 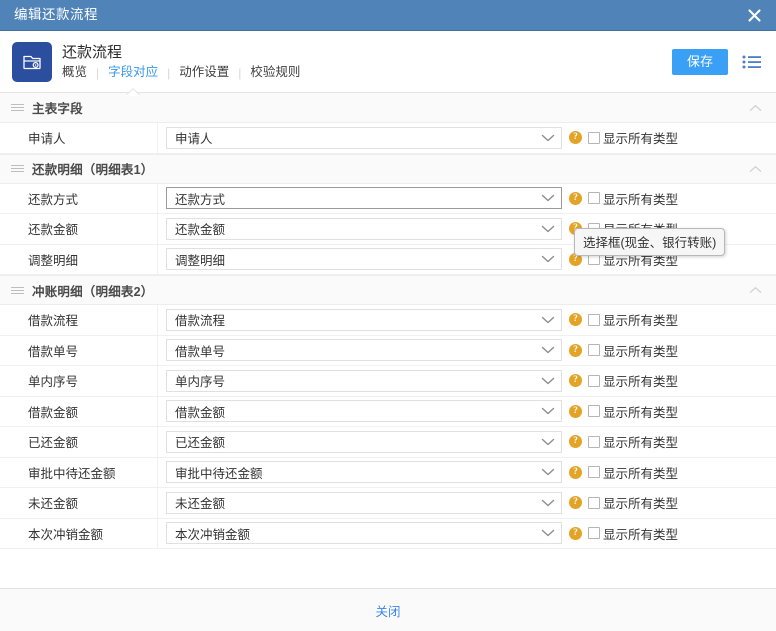 I want to click on save-button: 保存, so click(x=699, y=61).